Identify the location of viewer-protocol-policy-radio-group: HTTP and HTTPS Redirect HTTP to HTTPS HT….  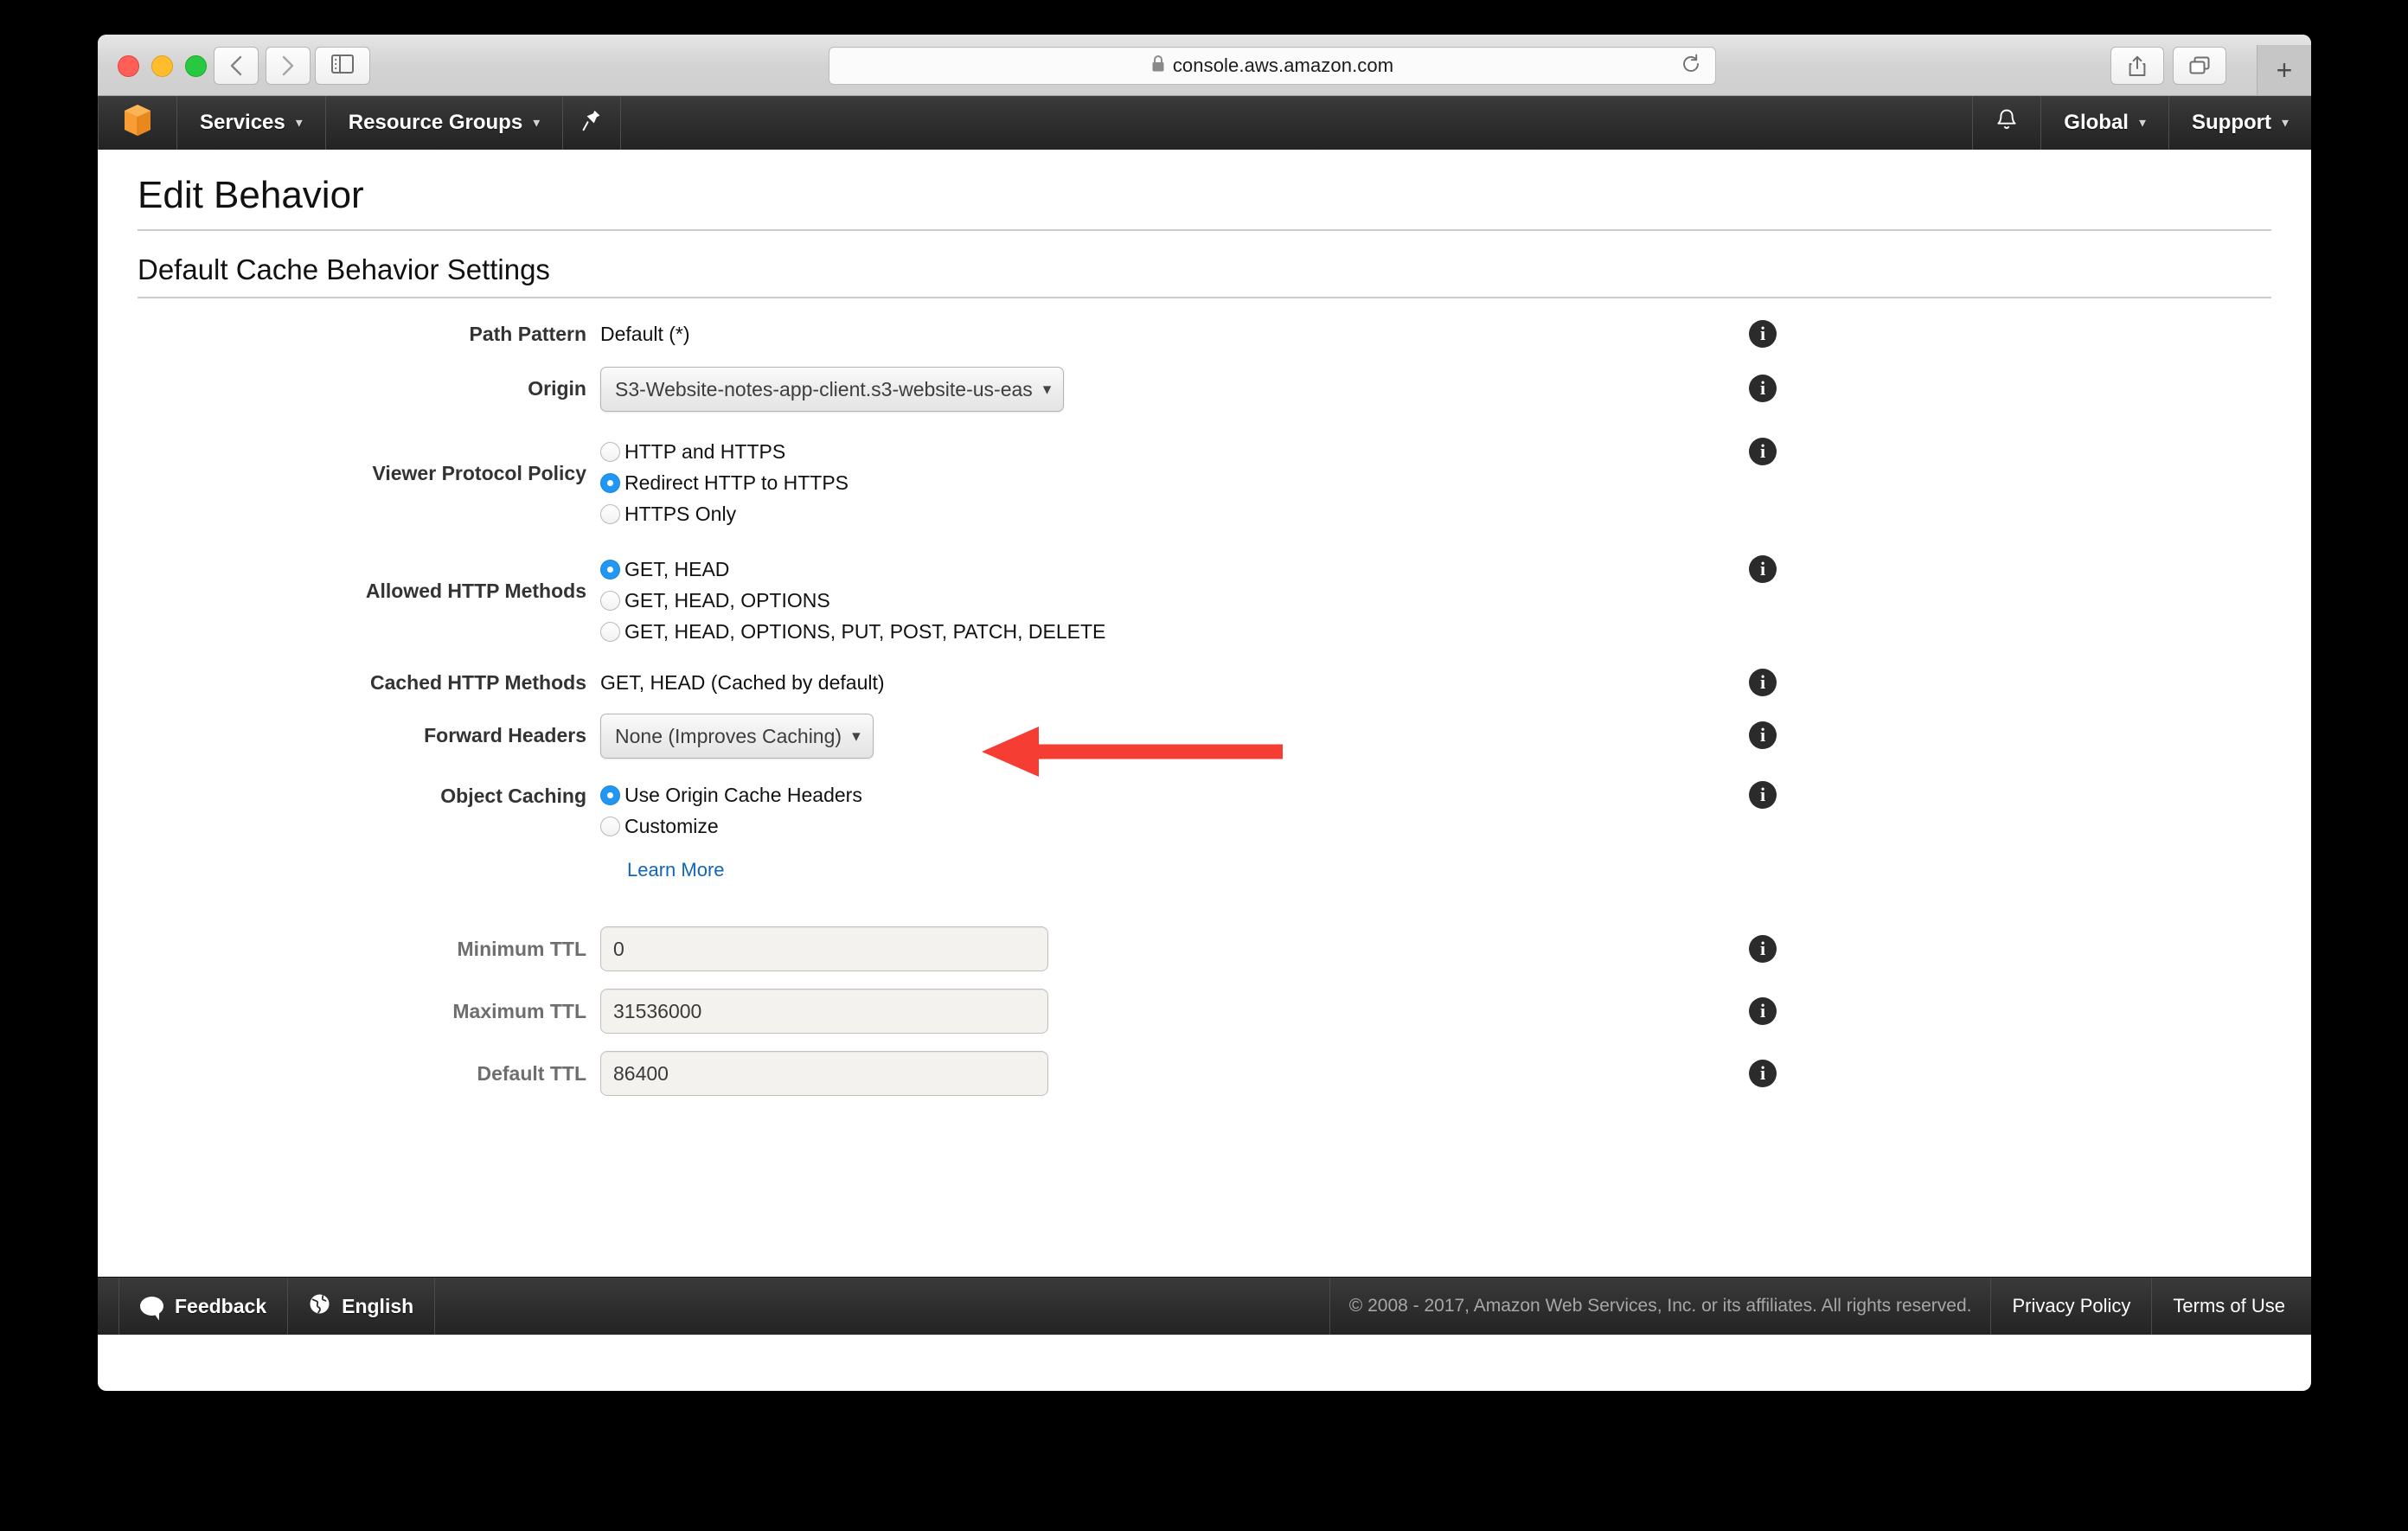
(1455, 483).